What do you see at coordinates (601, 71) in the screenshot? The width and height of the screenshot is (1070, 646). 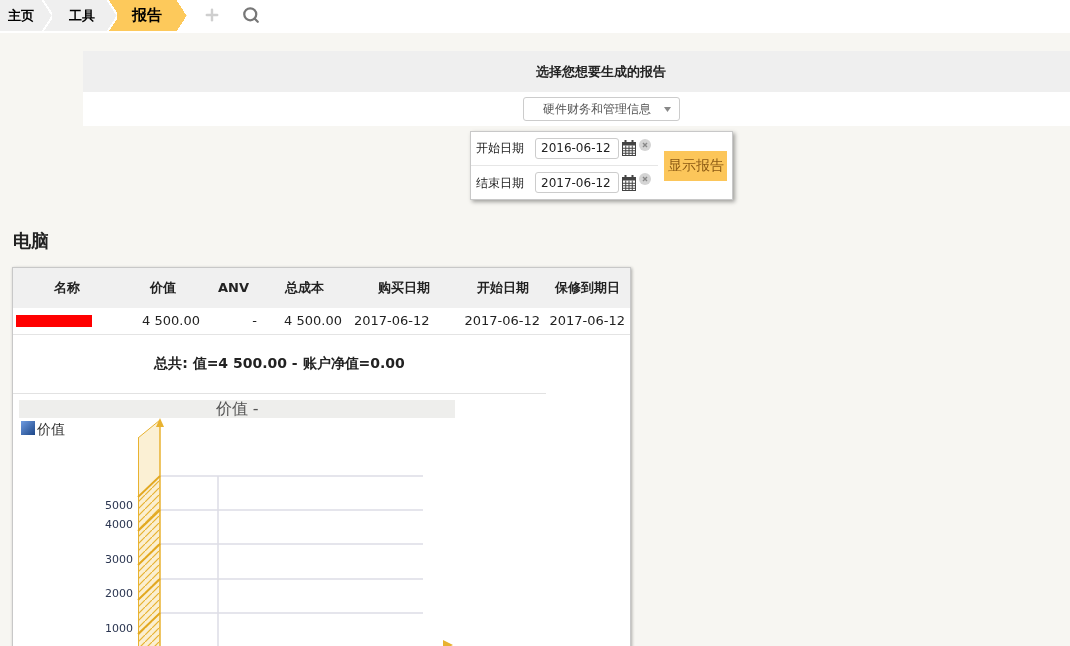 I see `panel-title: 选择您想要生成的报告` at bounding box center [601, 71].